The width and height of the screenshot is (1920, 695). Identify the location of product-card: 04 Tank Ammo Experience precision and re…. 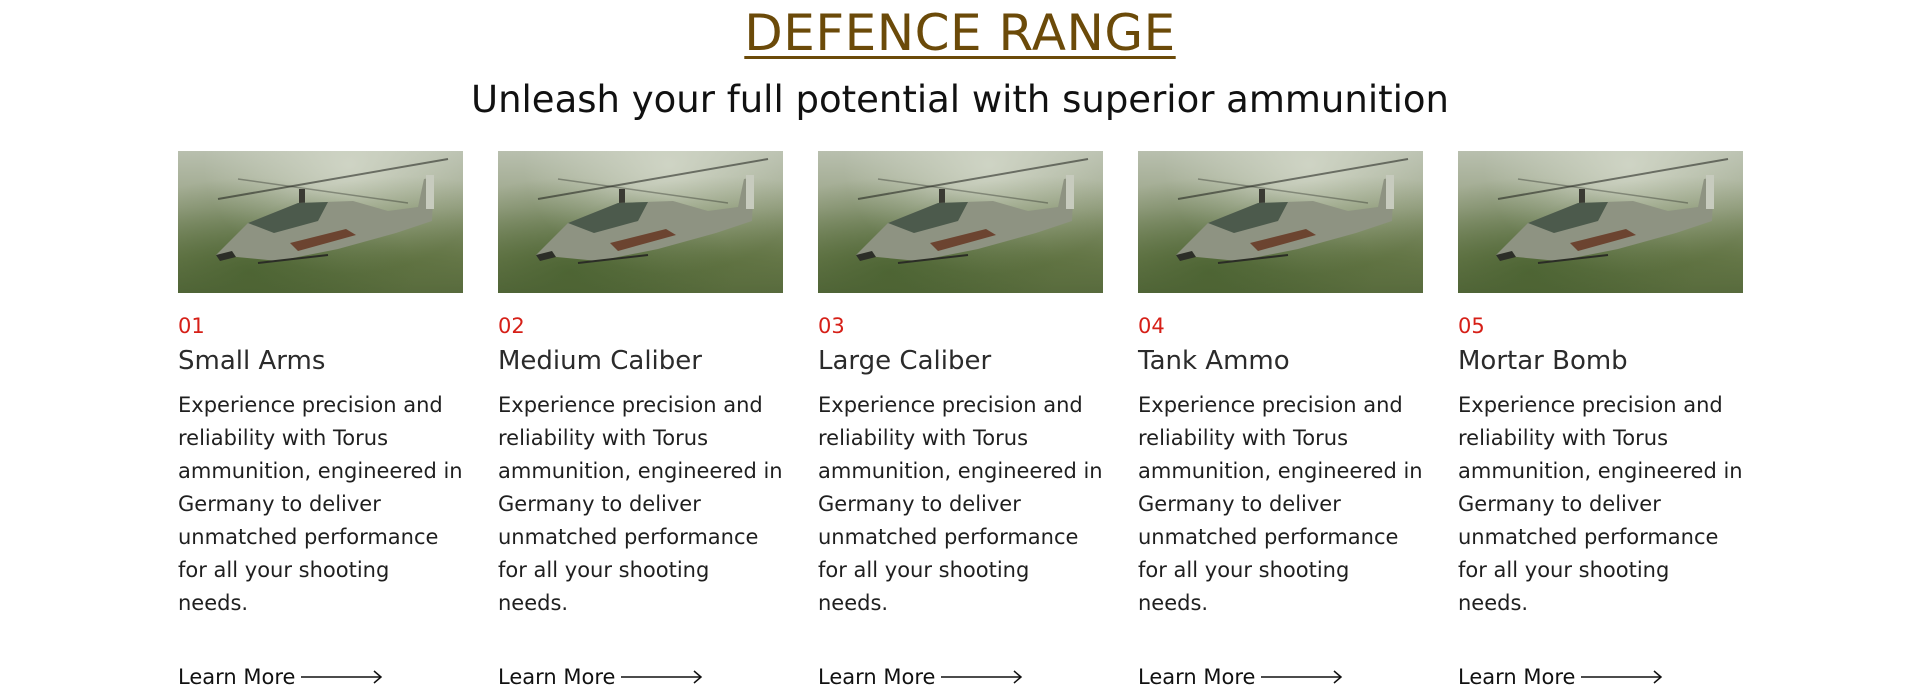
(1280, 420).